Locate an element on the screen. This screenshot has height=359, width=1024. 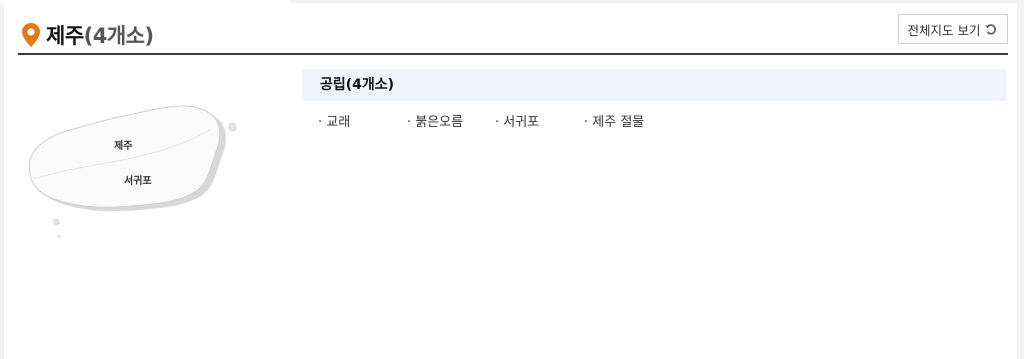
view-all-map-label: 전체지도 보기 is located at coordinates (944, 30).